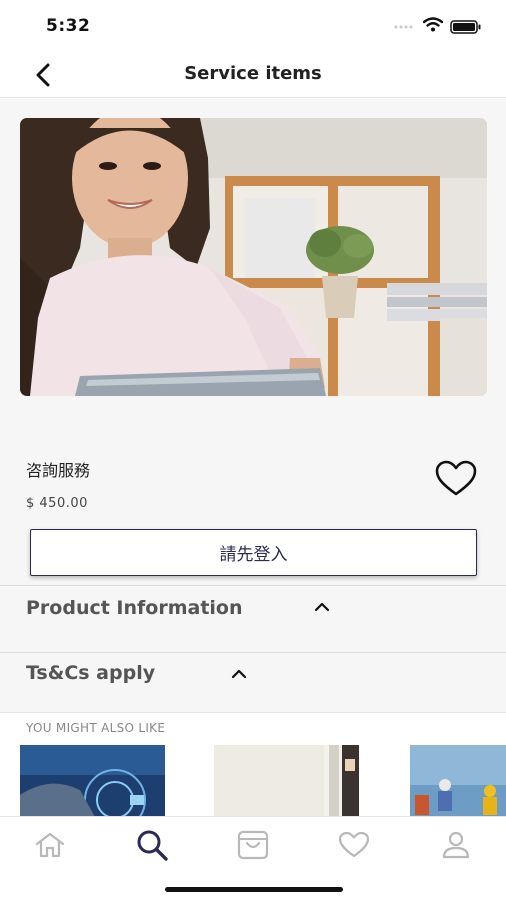 The width and height of the screenshot is (506, 900). Describe the element at coordinates (253, 552) in the screenshot. I see `login-button: 請先登入` at that location.